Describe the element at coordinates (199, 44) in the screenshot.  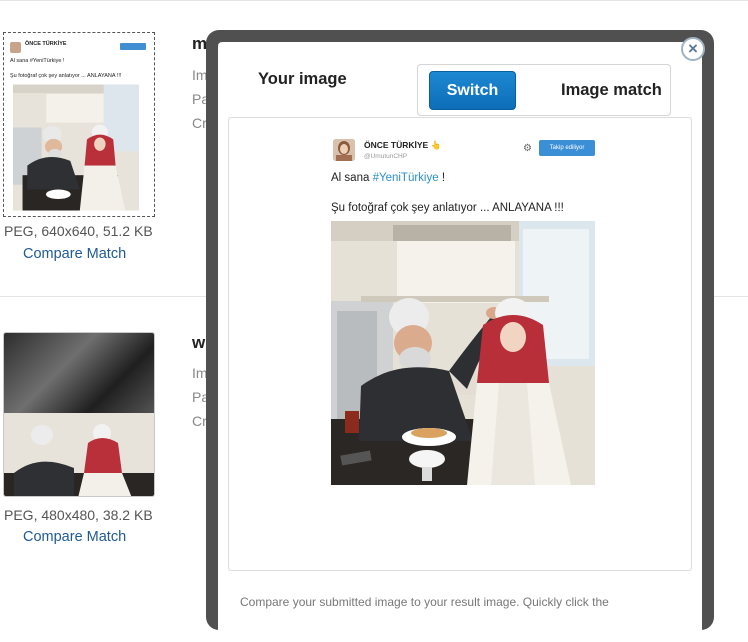
I see `result-title: m` at that location.